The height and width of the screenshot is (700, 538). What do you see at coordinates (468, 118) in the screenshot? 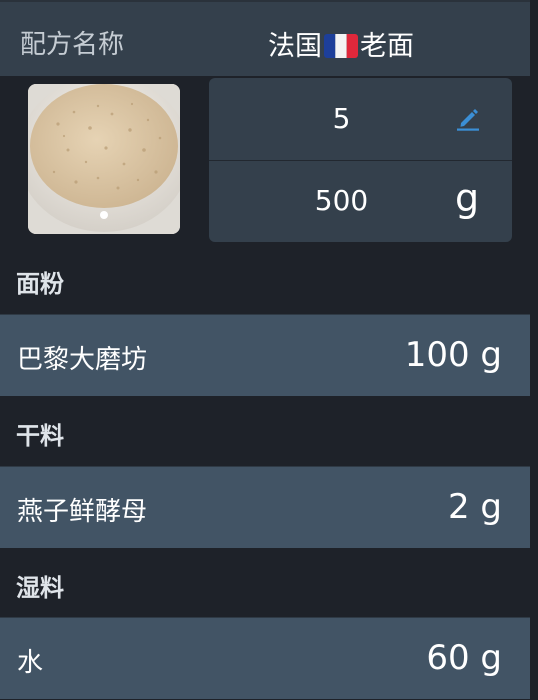
I see `pencil-icon` at bounding box center [468, 118].